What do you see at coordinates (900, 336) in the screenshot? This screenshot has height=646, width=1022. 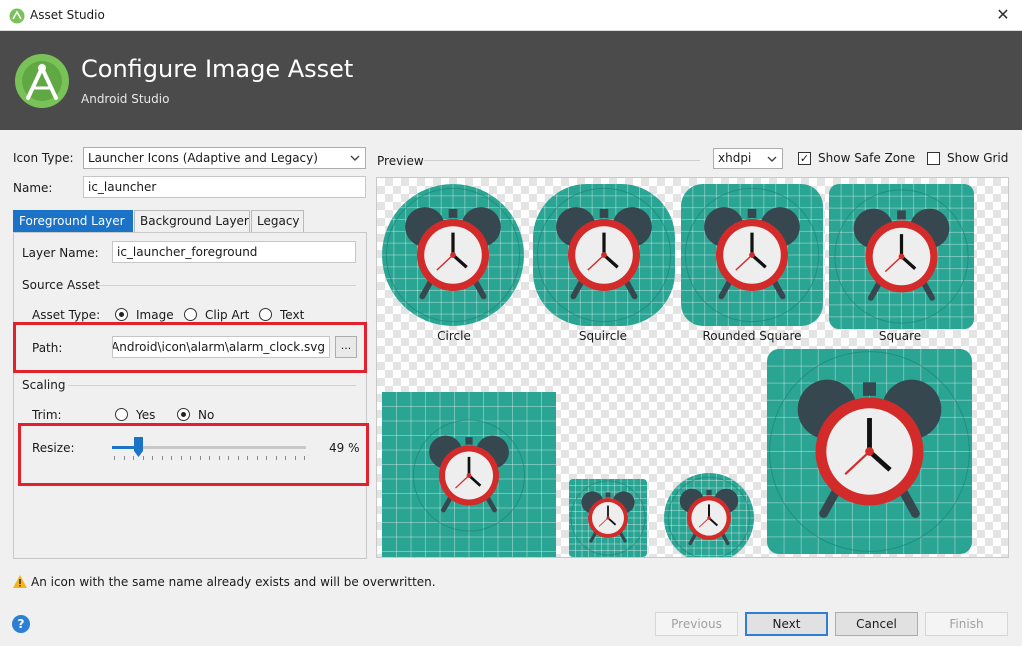 I see `preview-caption-square: Square` at bounding box center [900, 336].